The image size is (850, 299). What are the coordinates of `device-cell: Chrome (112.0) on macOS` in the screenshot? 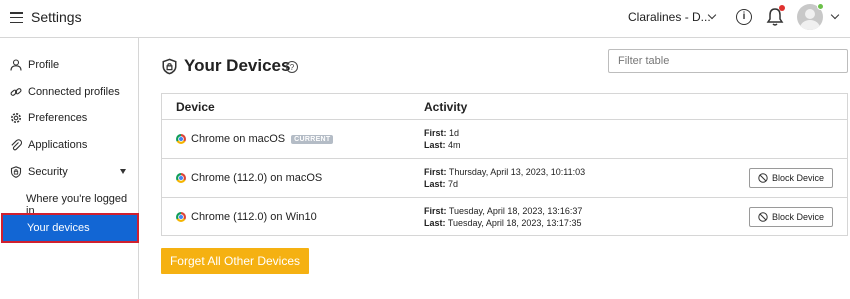 It's located at (249, 178).